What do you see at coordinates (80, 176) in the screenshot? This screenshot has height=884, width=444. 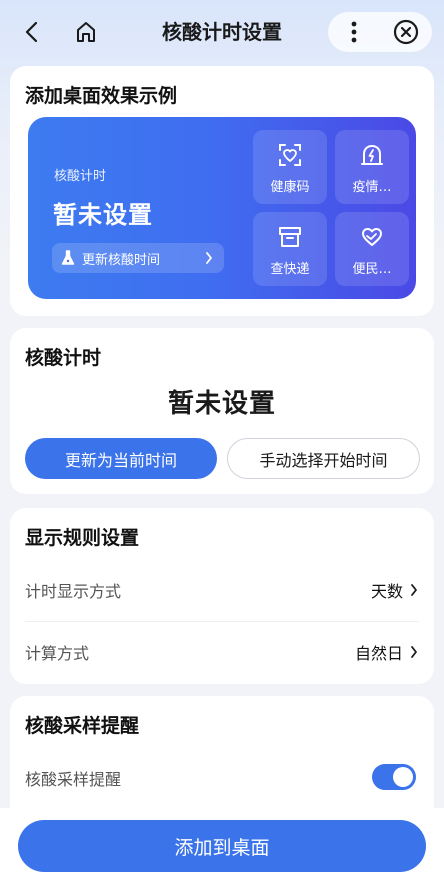 I see `widget-label: 核酸计时` at bounding box center [80, 176].